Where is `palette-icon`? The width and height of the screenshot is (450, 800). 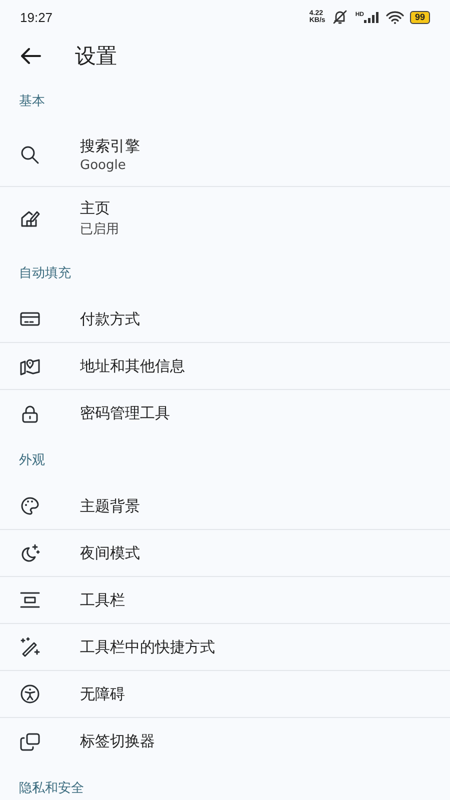
palette-icon is located at coordinates (30, 506).